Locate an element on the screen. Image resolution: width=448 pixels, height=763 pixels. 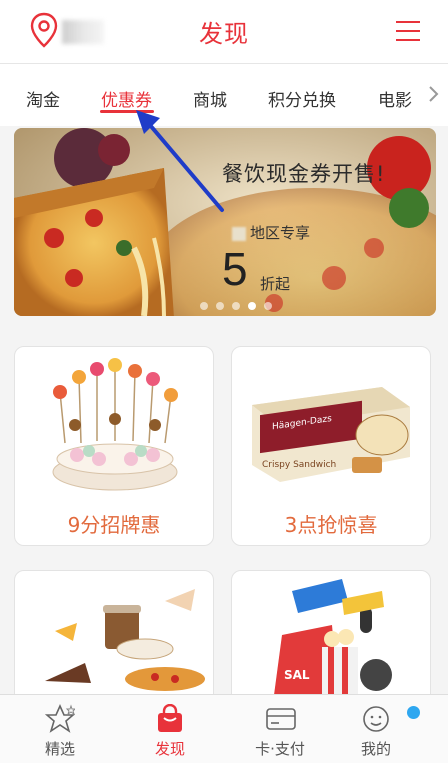
tab-taojin: 淘金 is located at coordinates (43, 98).